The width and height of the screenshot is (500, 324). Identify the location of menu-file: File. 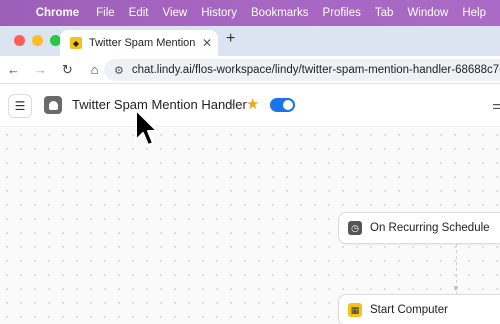
(105, 13).